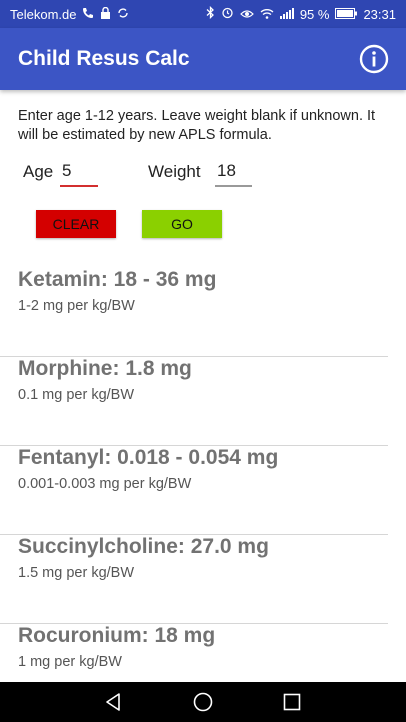 The width and height of the screenshot is (406, 722). I want to click on clear-button: CLEAR, so click(76, 224).